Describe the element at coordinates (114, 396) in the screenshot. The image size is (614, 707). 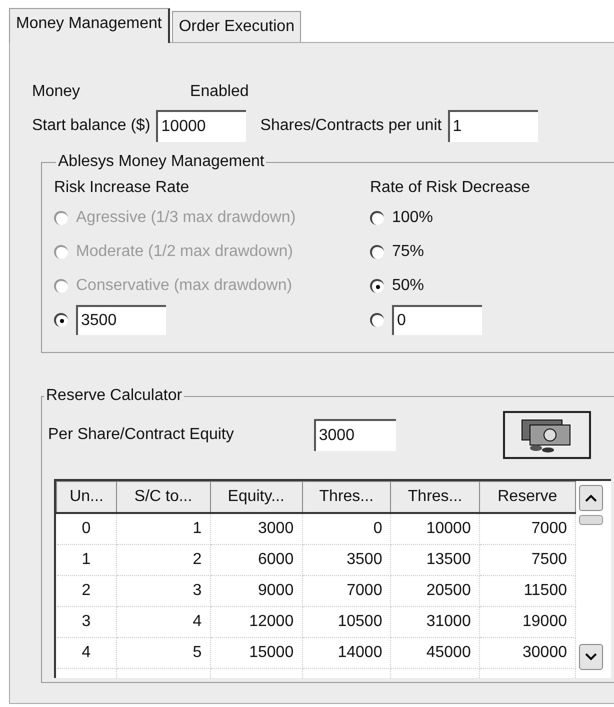
I see `group-title: Reserve Calculator` at that location.